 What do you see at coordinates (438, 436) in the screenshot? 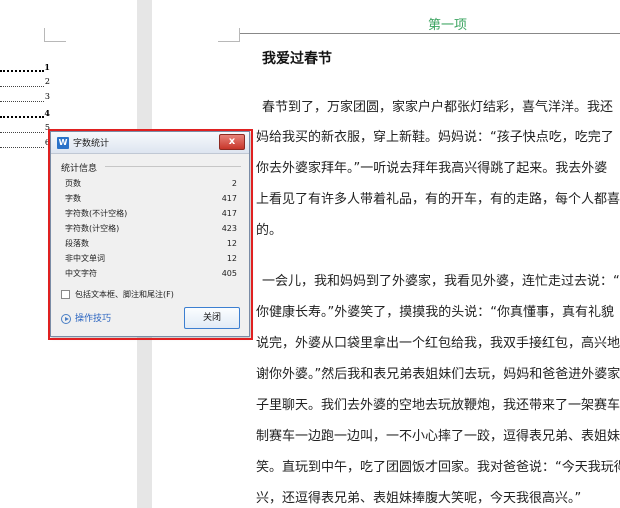
I see `body-line: 制赛车一边跑一边叫，一不小心摔了一跤，逗得表兄弟、表姐妹` at bounding box center [438, 436].